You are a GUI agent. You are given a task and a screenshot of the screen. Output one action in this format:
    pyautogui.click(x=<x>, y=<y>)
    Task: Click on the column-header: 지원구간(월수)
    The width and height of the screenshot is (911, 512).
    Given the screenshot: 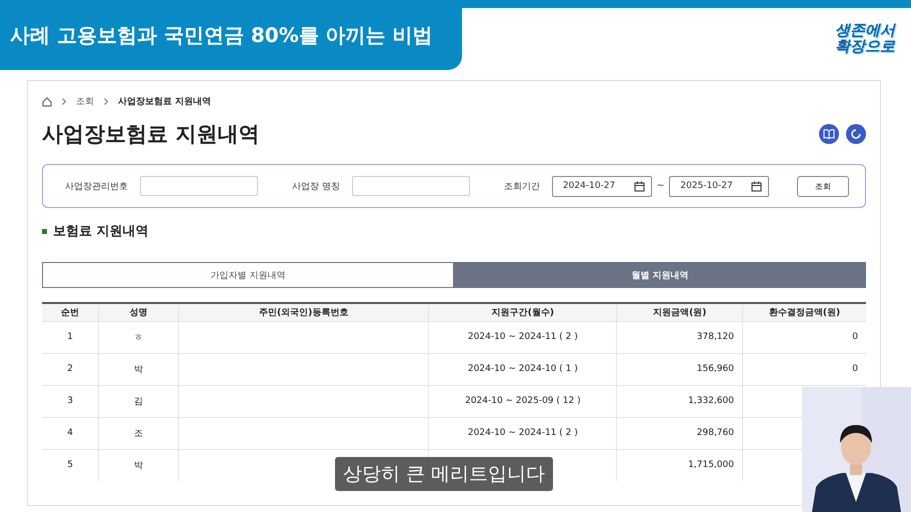 What is the action you would take?
    pyautogui.click(x=522, y=312)
    